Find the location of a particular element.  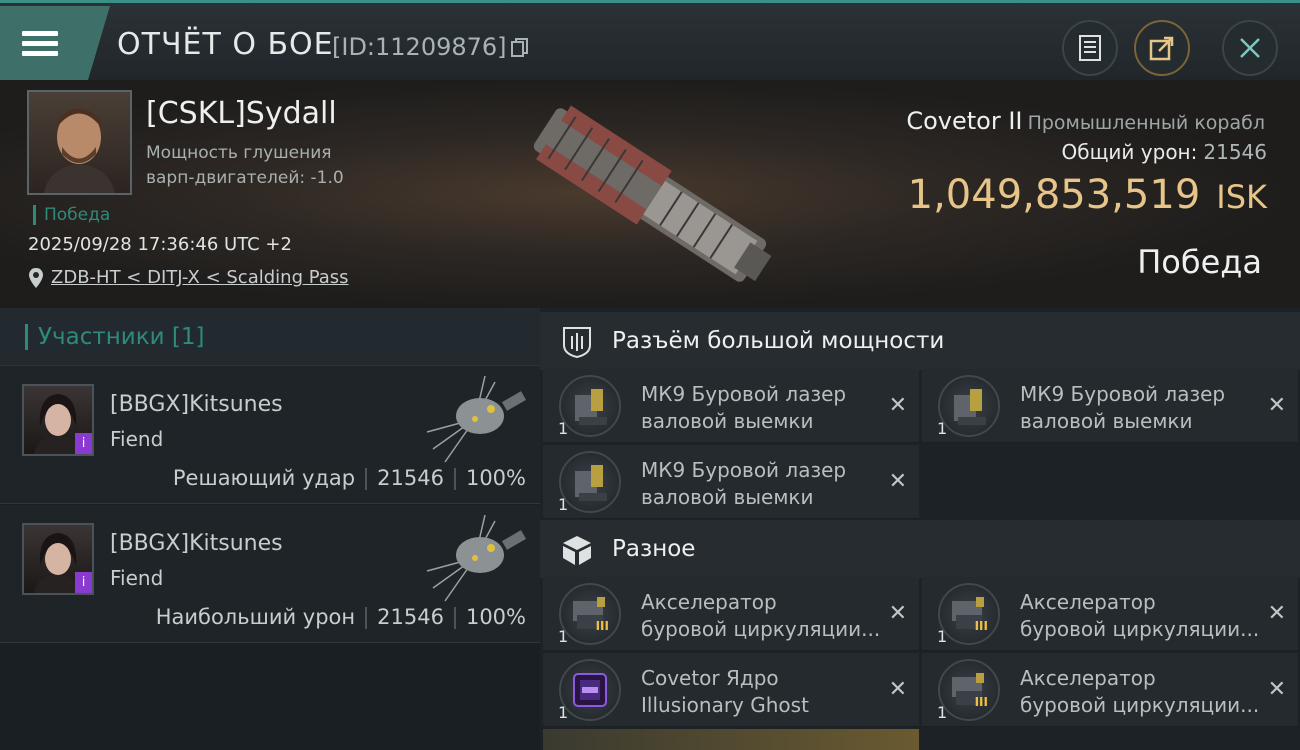

victim-ship-image is located at coordinates (652, 193).